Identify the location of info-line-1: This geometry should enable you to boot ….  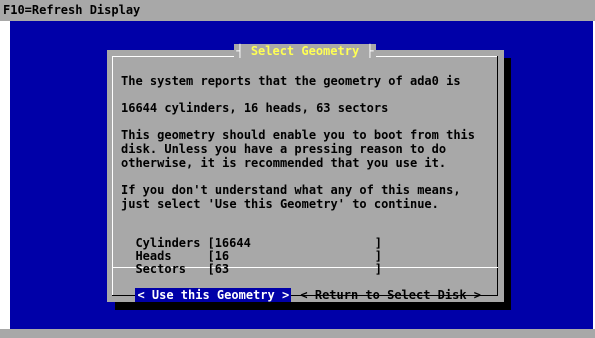
(298, 135).